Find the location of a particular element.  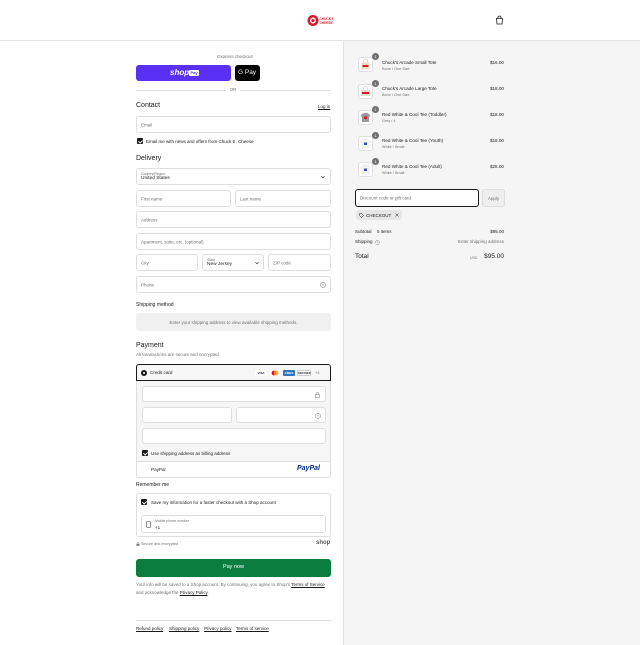

item-name: Red White & Cool Tee (Adult) is located at coordinates (412, 166).